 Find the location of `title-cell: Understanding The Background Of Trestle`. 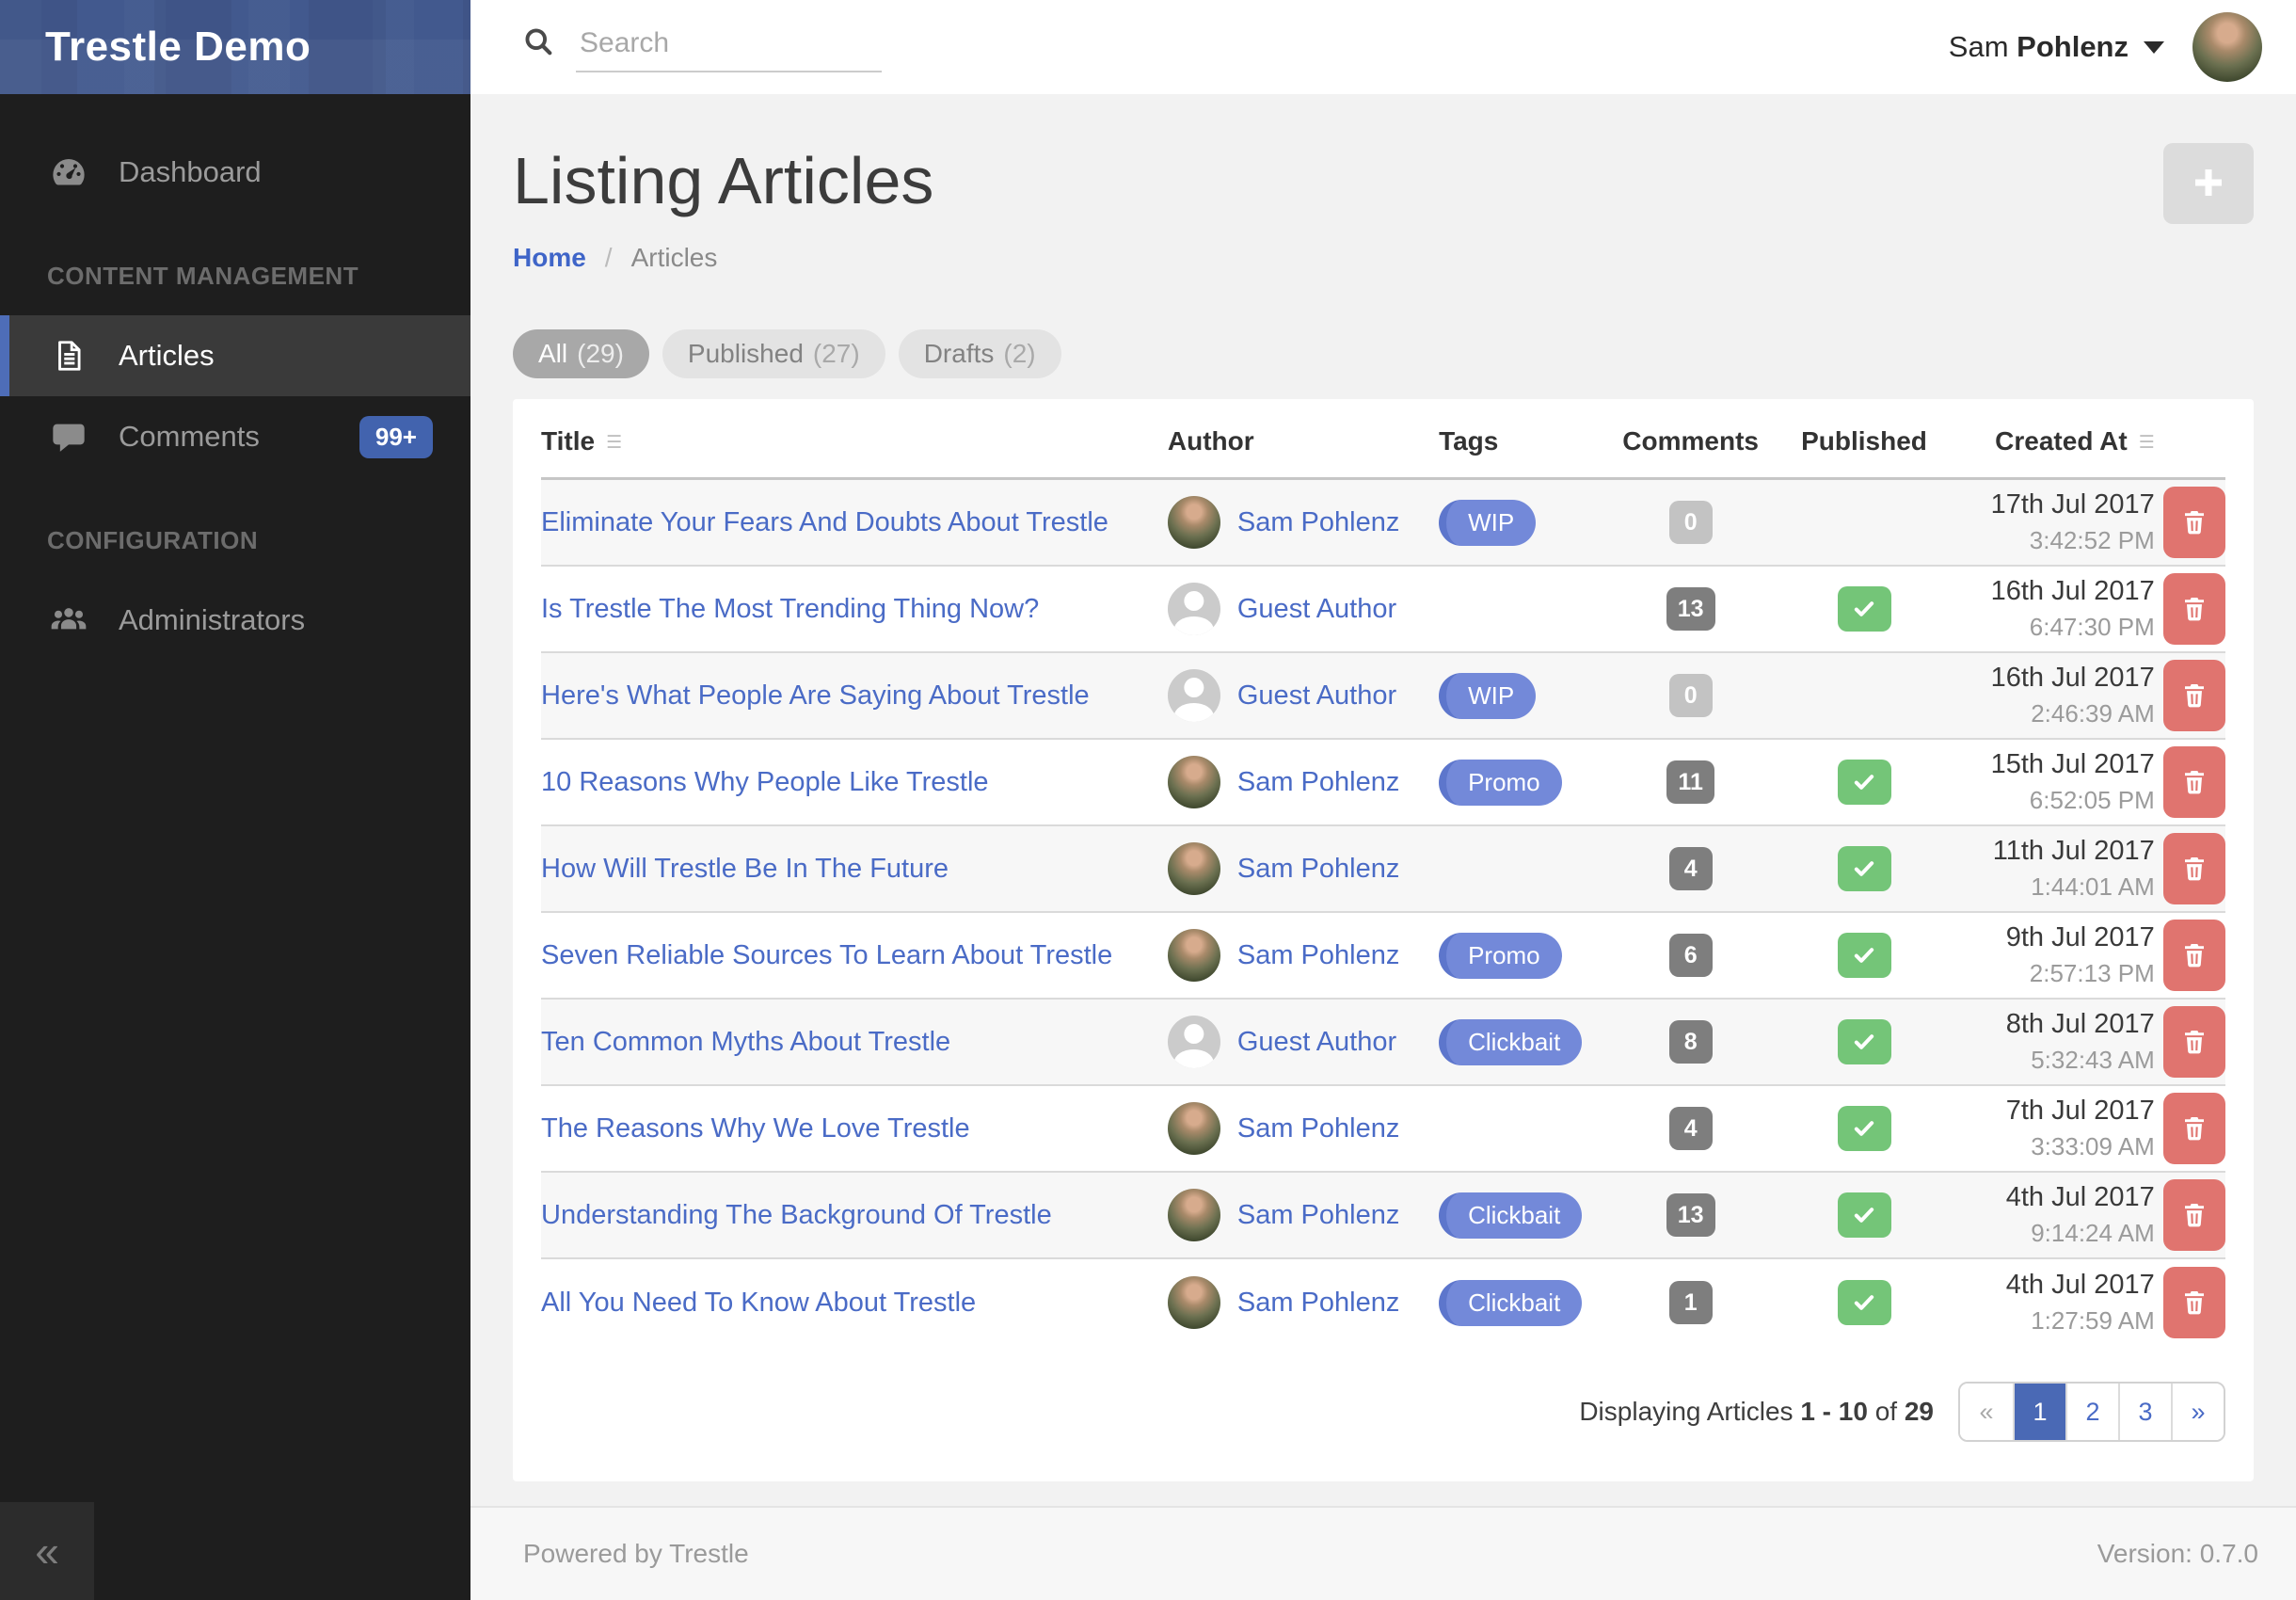

title-cell: Understanding The Background Of Trestle is located at coordinates (854, 1215).